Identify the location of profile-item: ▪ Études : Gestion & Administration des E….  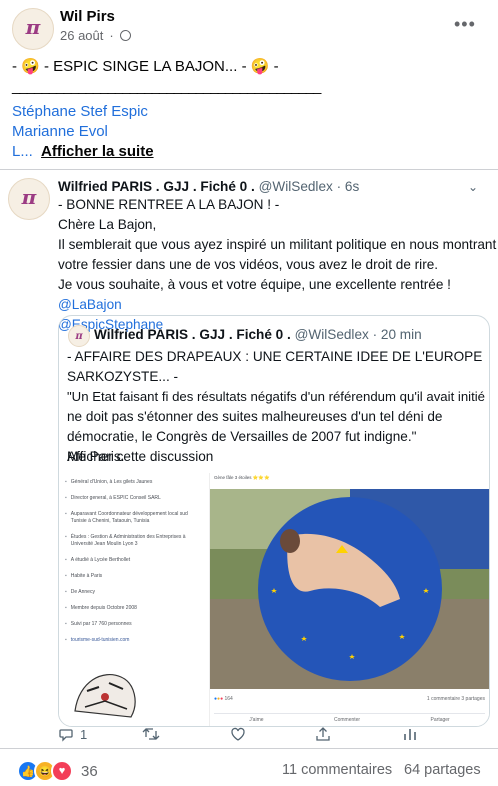
(125, 540).